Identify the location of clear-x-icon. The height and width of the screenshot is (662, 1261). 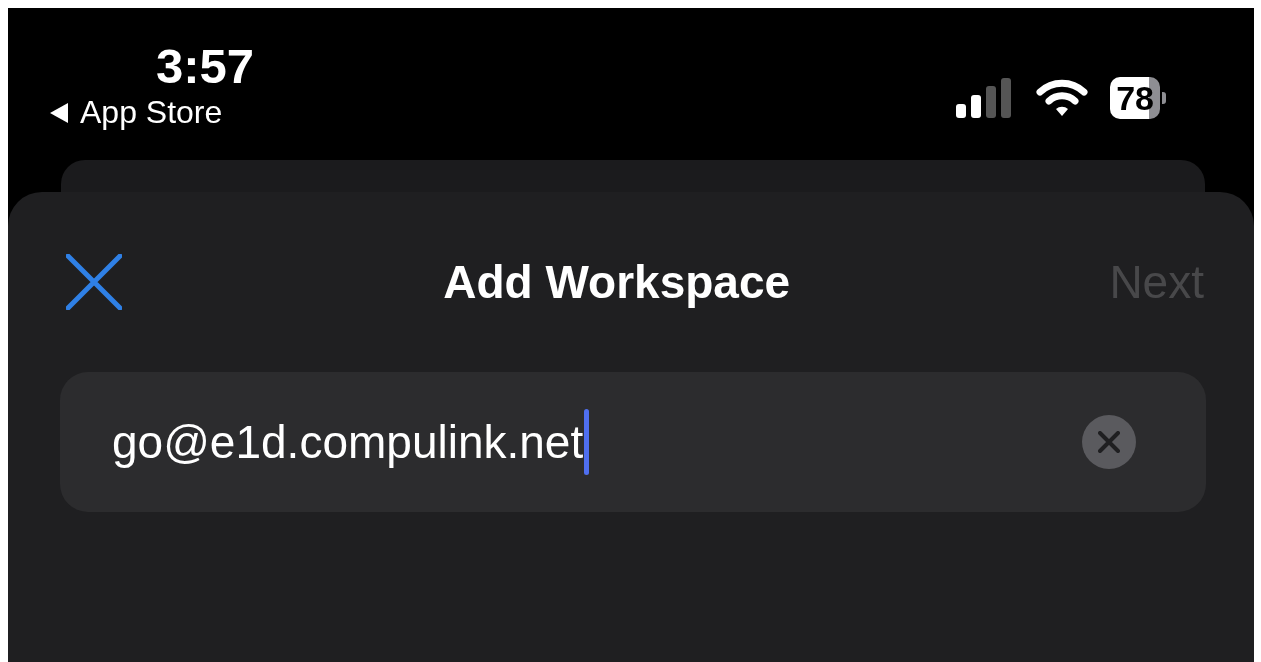
(1109, 442).